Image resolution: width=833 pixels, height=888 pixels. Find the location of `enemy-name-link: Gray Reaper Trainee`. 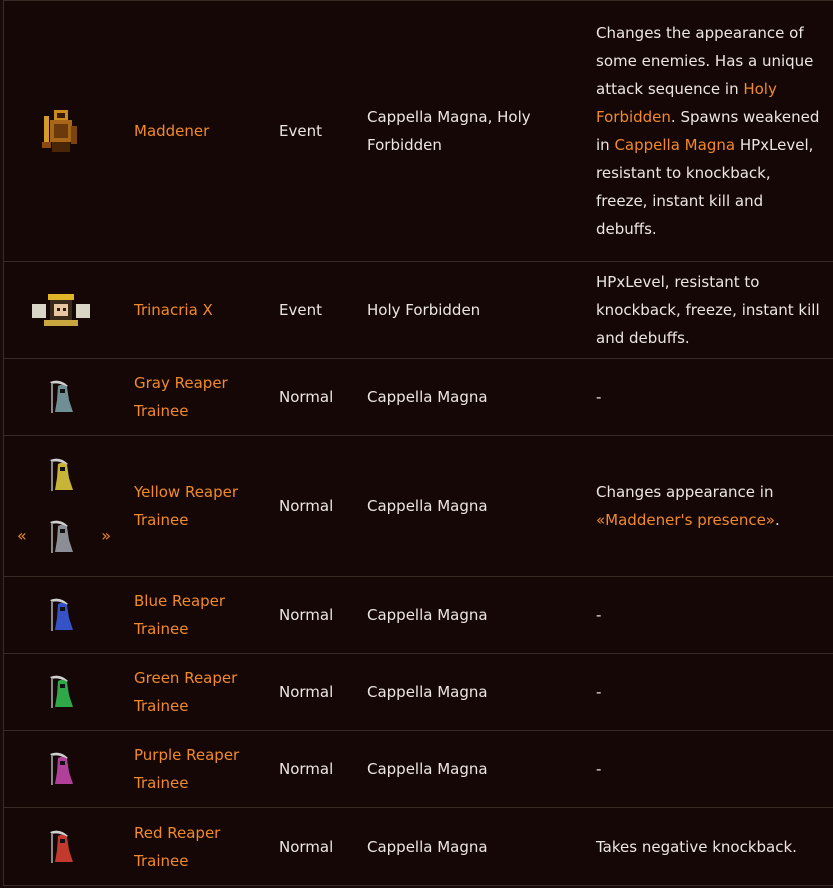

enemy-name-link: Gray Reaper Trainee is located at coordinates (196, 397).